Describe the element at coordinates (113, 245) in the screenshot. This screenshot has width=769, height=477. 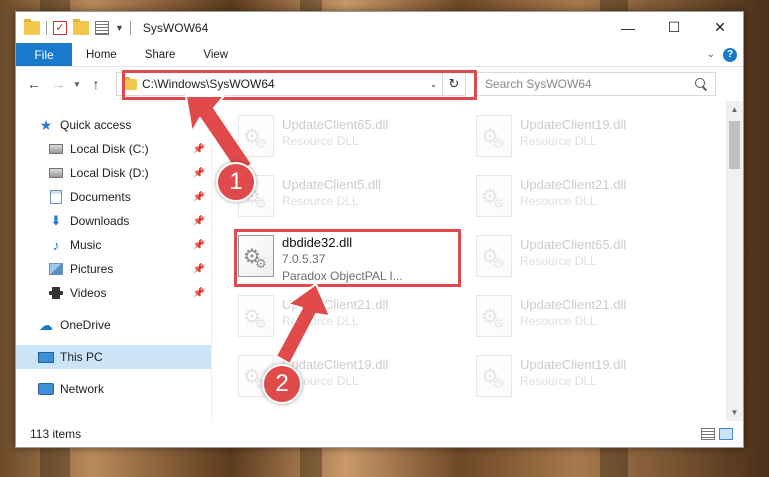
I see `sidebar-item-music: ♪ Music 📌` at that location.